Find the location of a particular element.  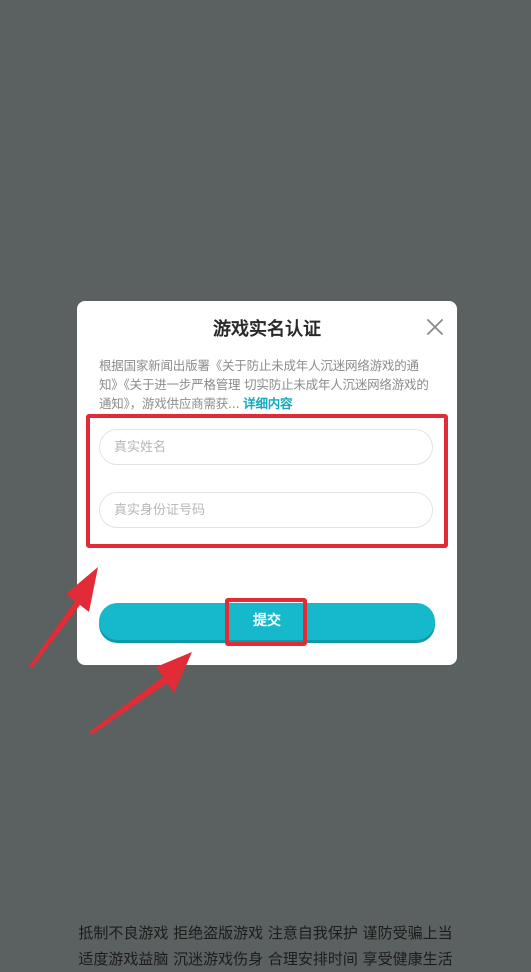

close-button is located at coordinates (435, 327).